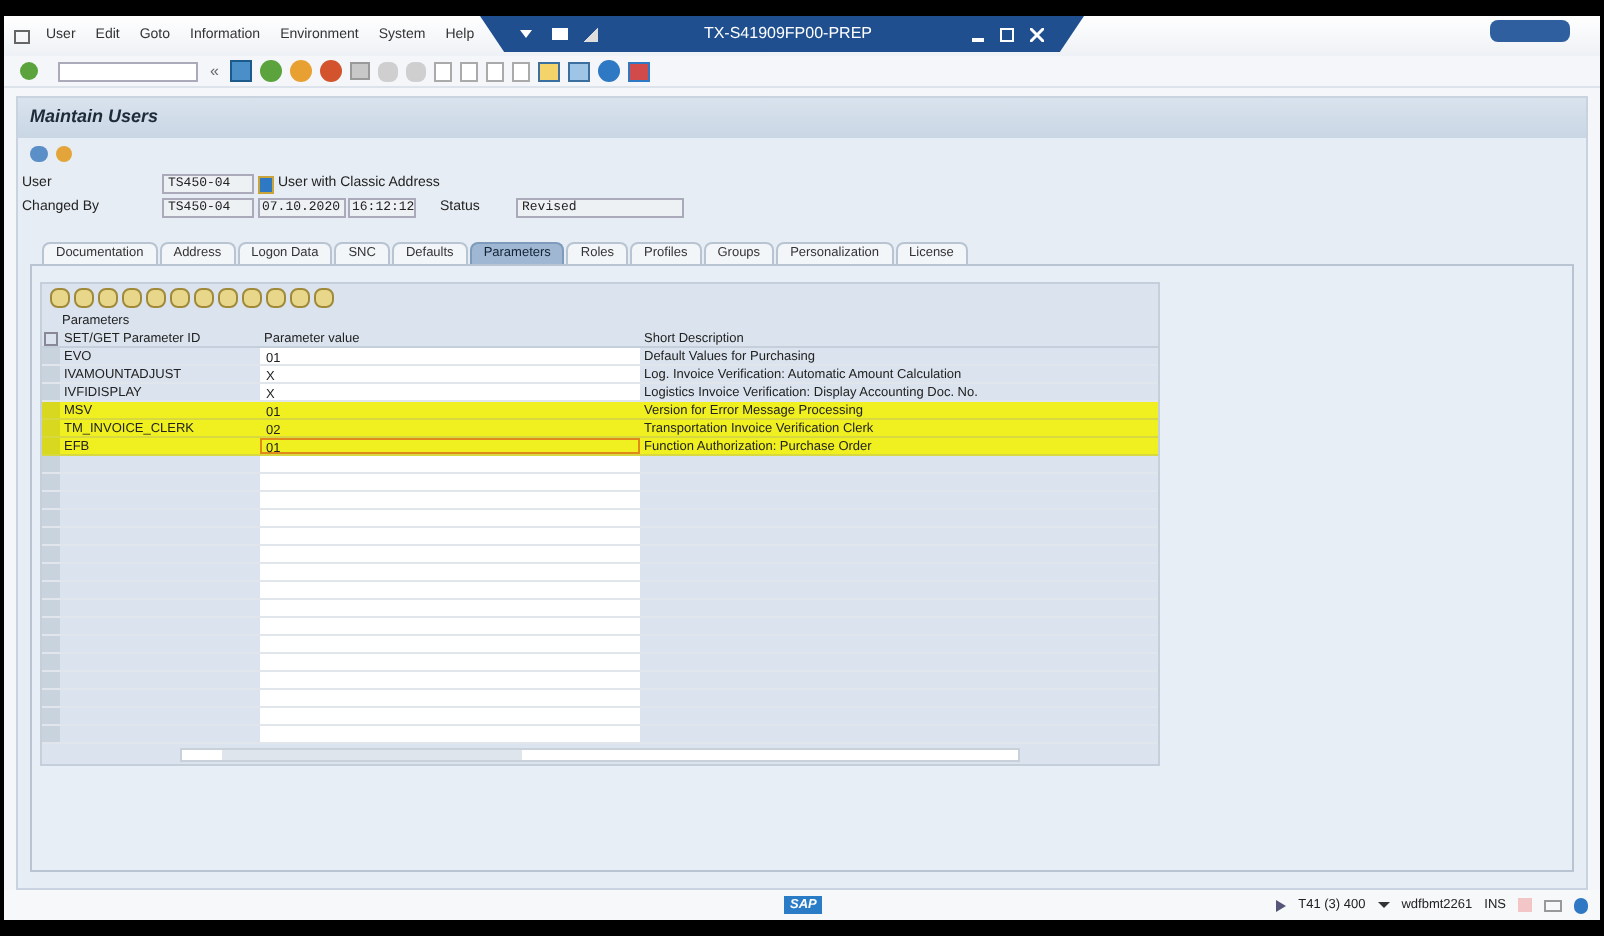 The height and width of the screenshot is (936, 1604). Describe the element at coordinates (22, 36) in the screenshot. I see `menu-icon` at that location.